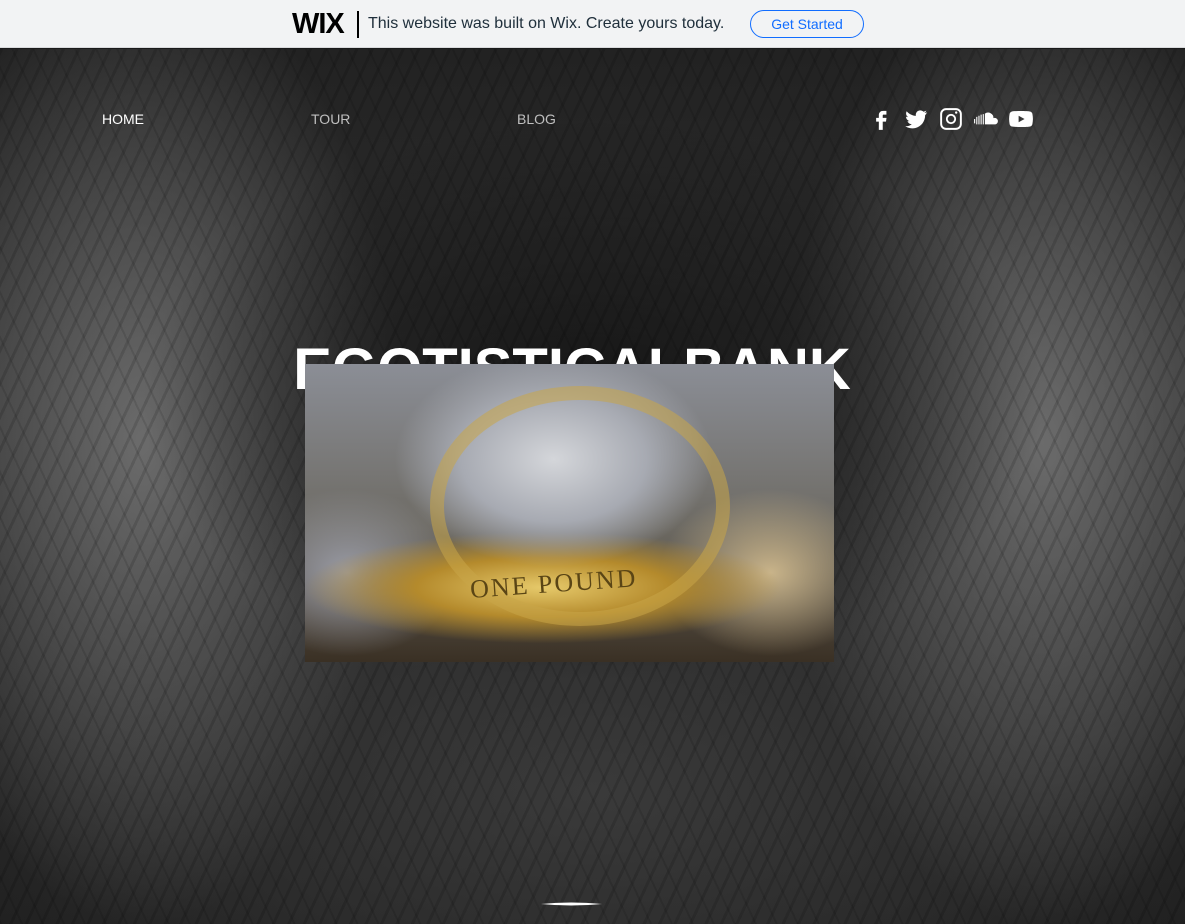 Image resolution: width=1185 pixels, height=924 pixels. Describe the element at coordinates (330, 119) in the screenshot. I see `nav-item-tour: TOUR` at that location.